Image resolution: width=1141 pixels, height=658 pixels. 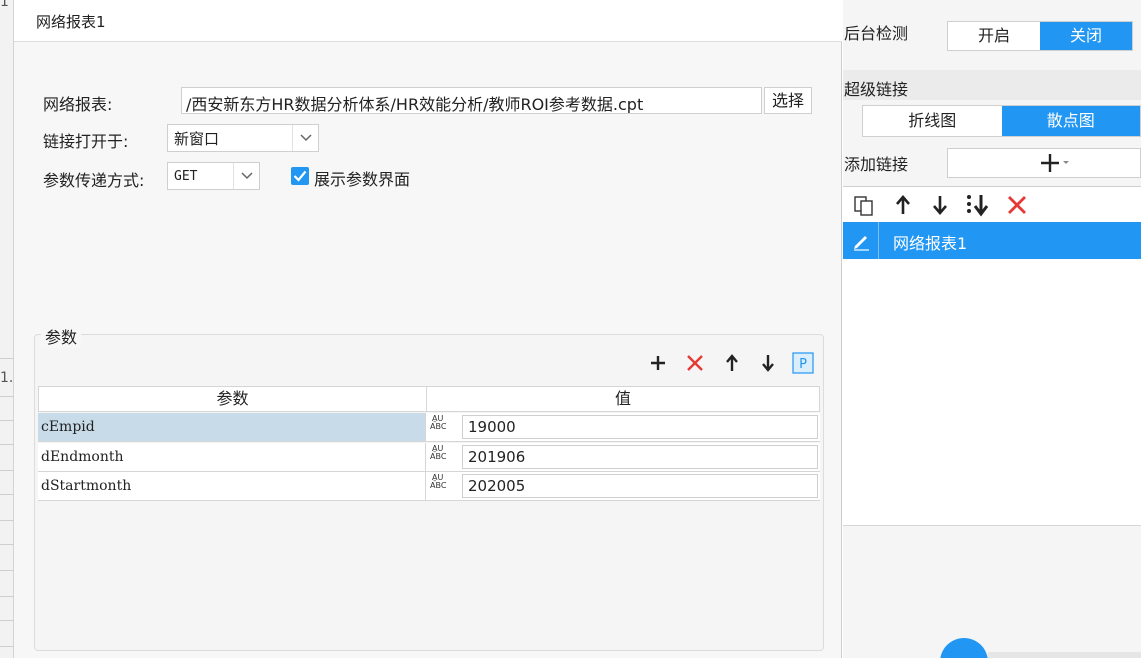 I want to click on add-link-label: 添加链接, so click(x=876, y=164).